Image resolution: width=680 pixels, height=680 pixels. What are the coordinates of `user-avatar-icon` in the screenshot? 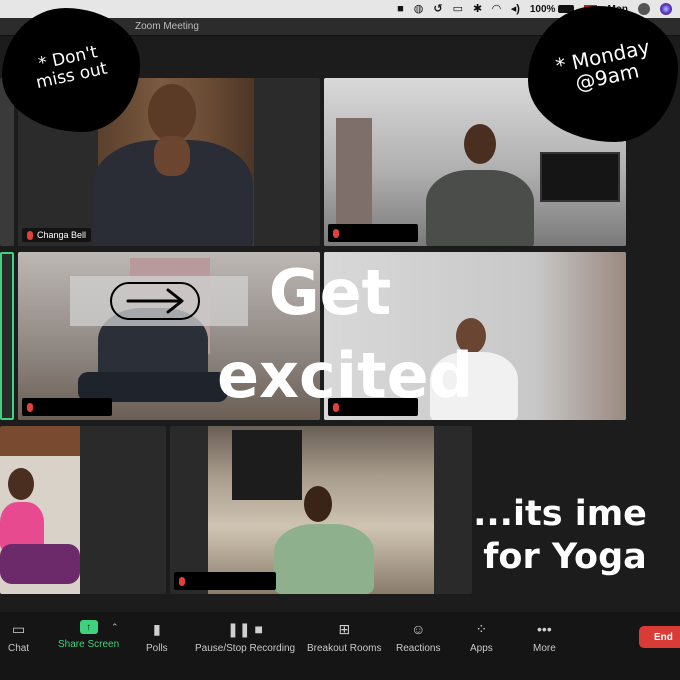 It's located at (644, 9).